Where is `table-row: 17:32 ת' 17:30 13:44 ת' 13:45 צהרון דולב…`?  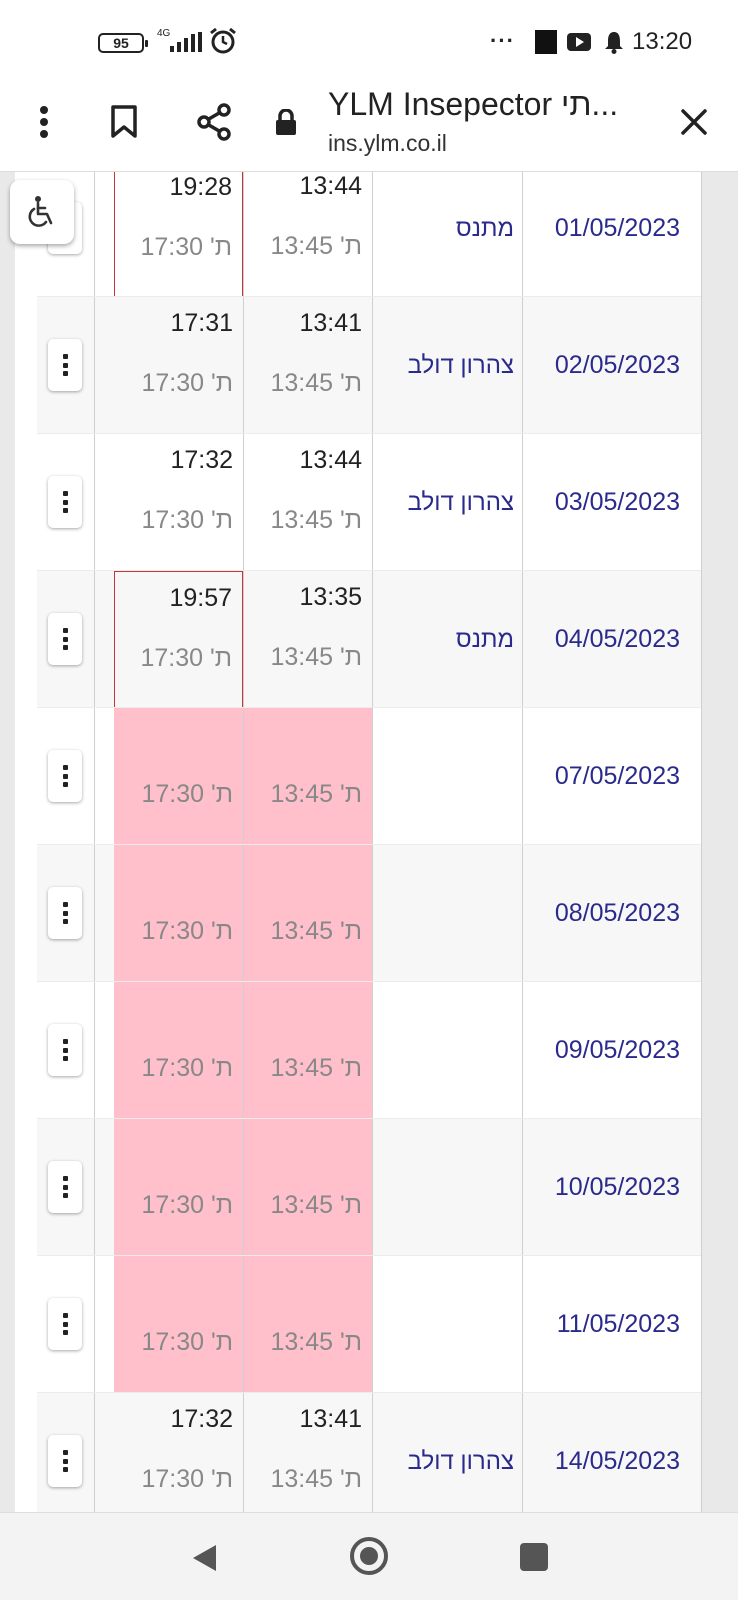 table-row: 17:32 ת' 17:30 13:44 ת' 13:45 צהרון דולב… is located at coordinates (369, 502).